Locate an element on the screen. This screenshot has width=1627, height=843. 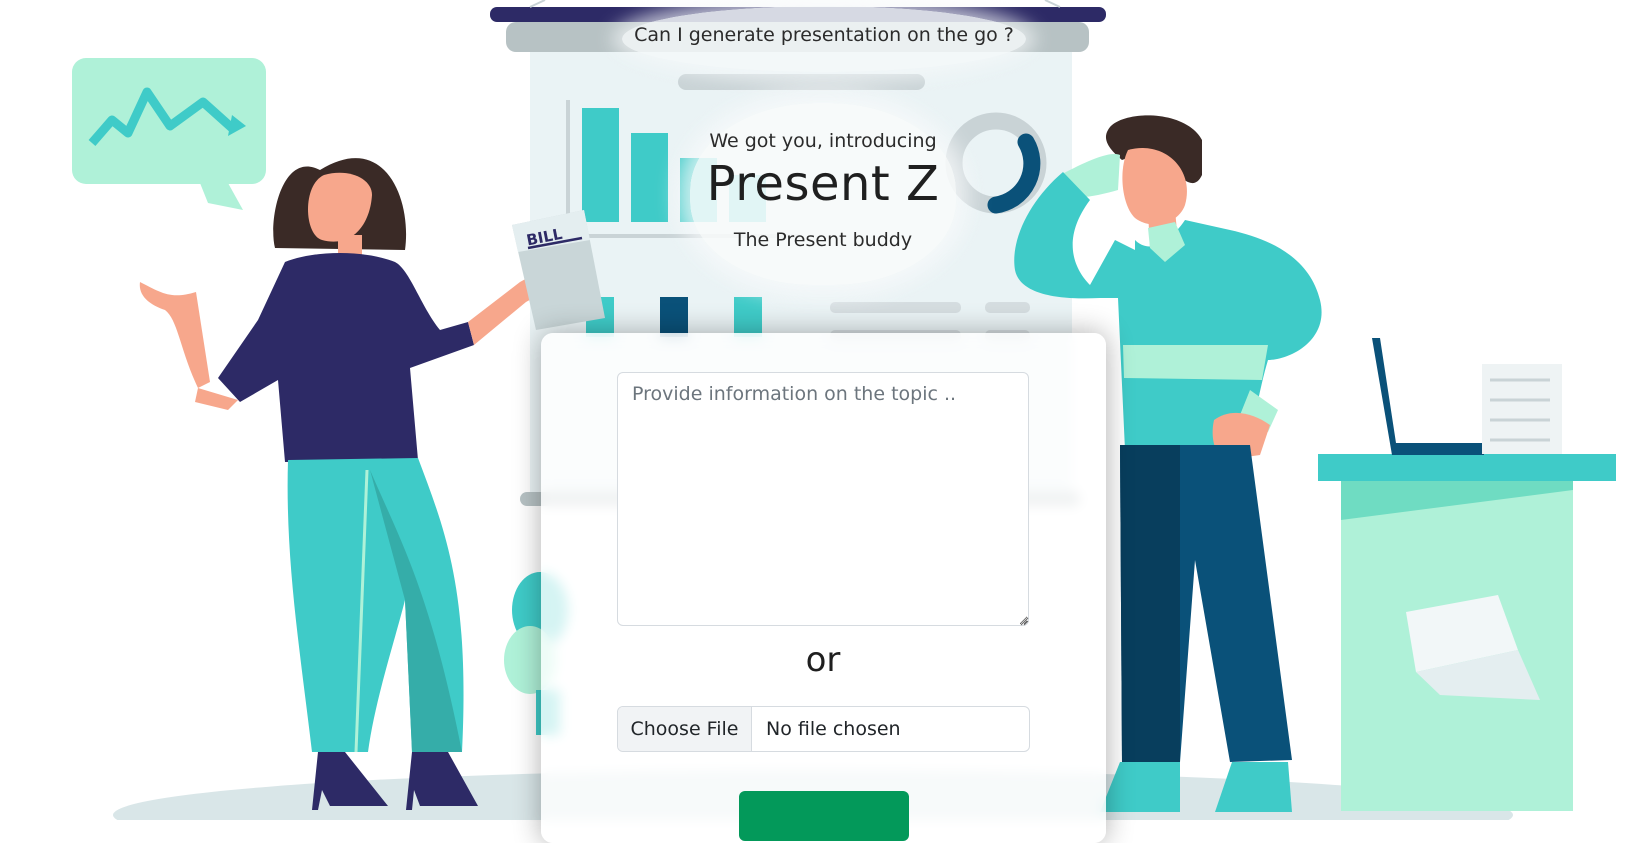
hero-intro: We got you, introducing is located at coordinates (823, 141).